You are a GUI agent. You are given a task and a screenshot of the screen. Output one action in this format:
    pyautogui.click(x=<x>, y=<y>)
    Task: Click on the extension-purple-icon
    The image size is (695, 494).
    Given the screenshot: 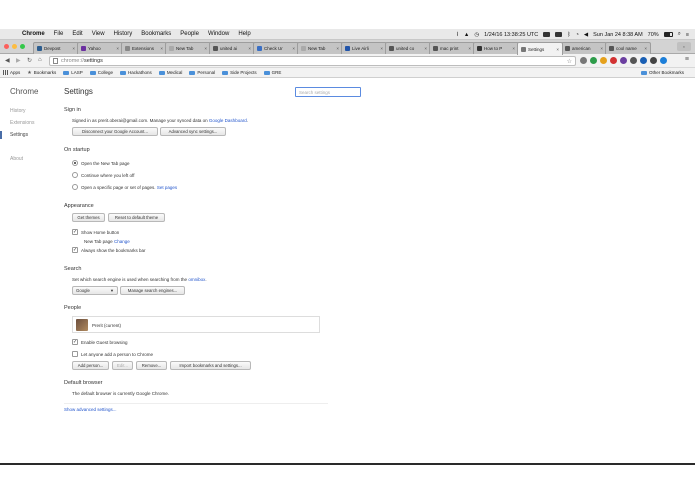 What is the action you would take?
    pyautogui.click(x=623, y=60)
    